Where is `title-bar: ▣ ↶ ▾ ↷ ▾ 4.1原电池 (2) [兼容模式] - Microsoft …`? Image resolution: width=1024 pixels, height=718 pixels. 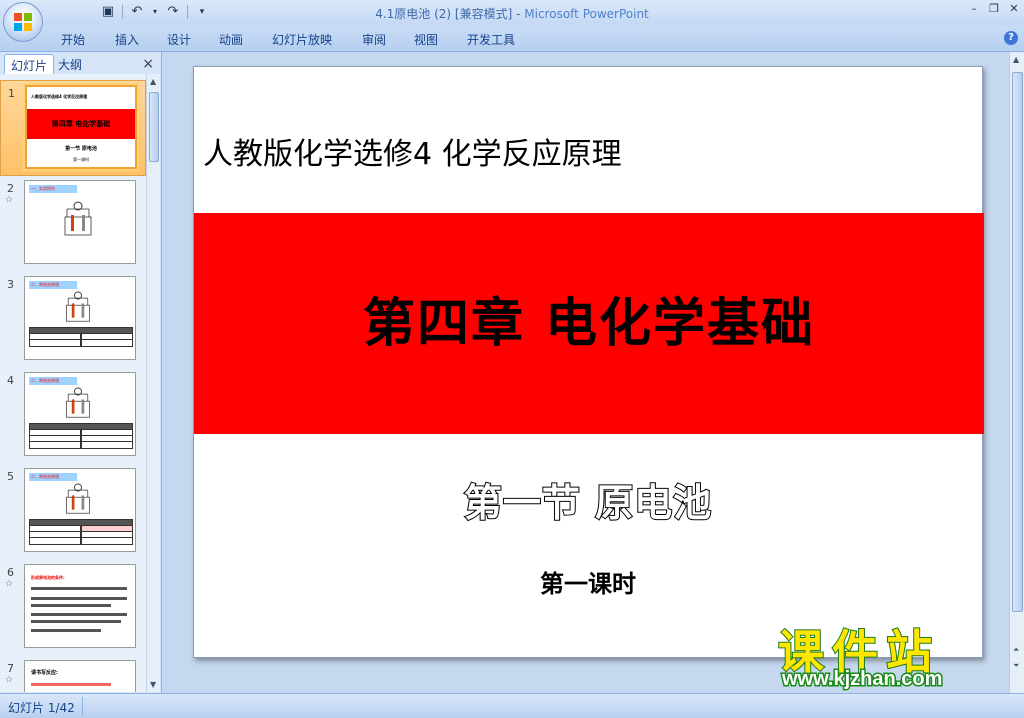 title-bar: ▣ ↶ ▾ ↷ ▾ 4.1原电池 (2) [兼容模式] - Microsoft … is located at coordinates (512, 21).